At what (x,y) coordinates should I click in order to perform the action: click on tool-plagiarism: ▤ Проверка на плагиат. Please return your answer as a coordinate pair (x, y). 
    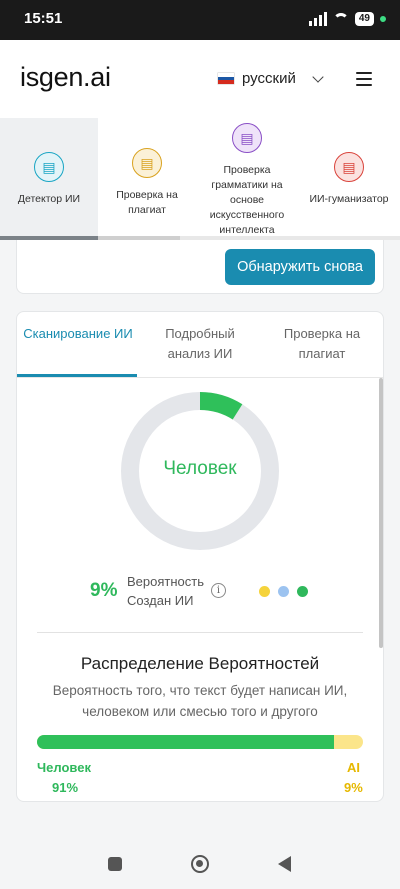
    Looking at the image, I should click on (147, 177).